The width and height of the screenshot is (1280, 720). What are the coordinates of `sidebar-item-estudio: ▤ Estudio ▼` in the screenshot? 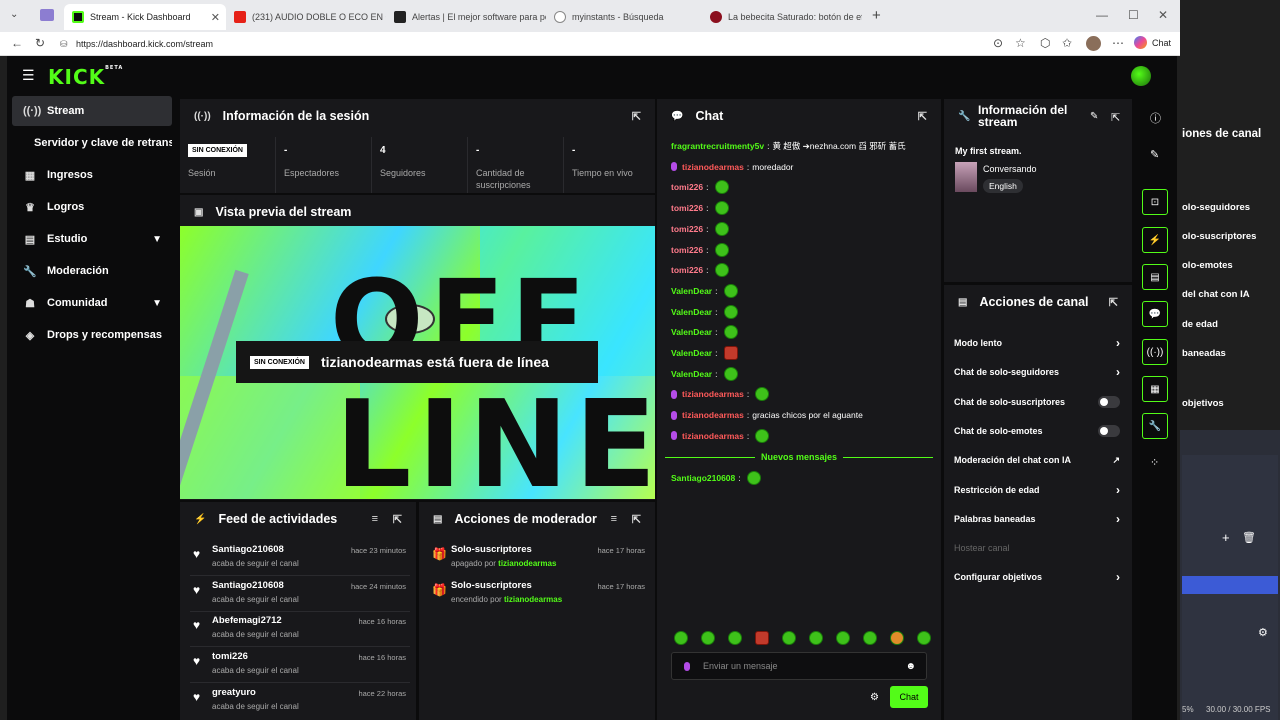 It's located at (92, 239).